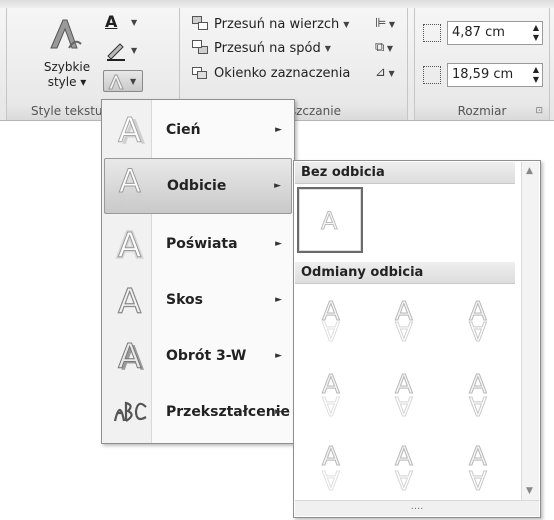 The height and width of the screenshot is (520, 554). What do you see at coordinates (201, 24) in the screenshot?
I see `bring-forward-icon` at bounding box center [201, 24].